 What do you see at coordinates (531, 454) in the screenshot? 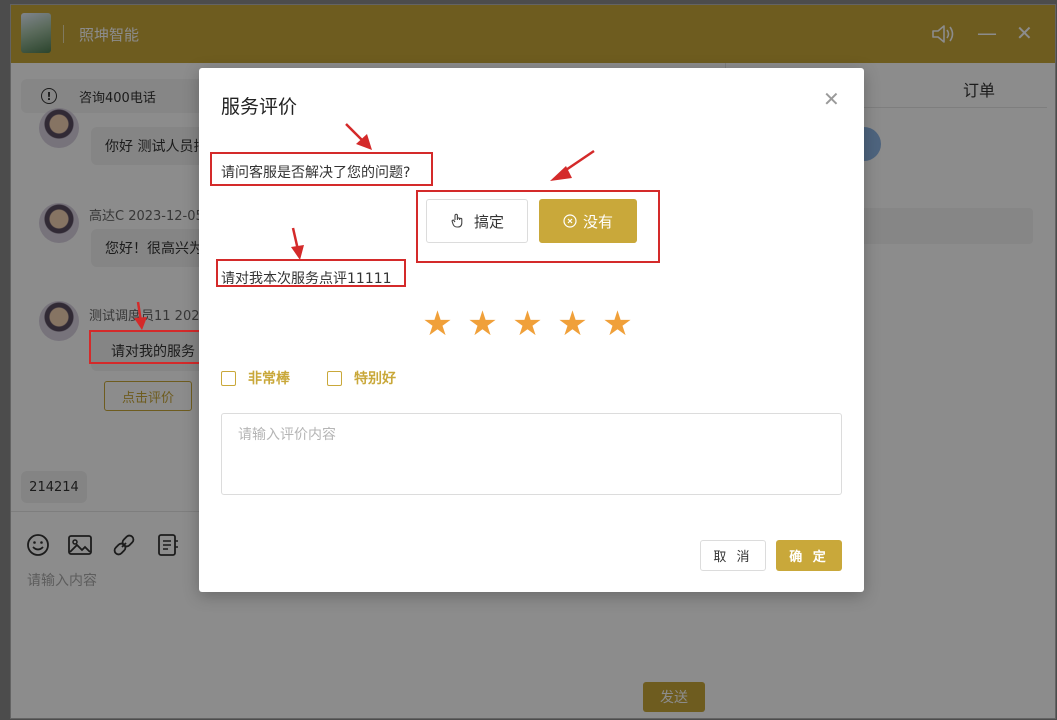
I see `comment-input` at bounding box center [531, 454].